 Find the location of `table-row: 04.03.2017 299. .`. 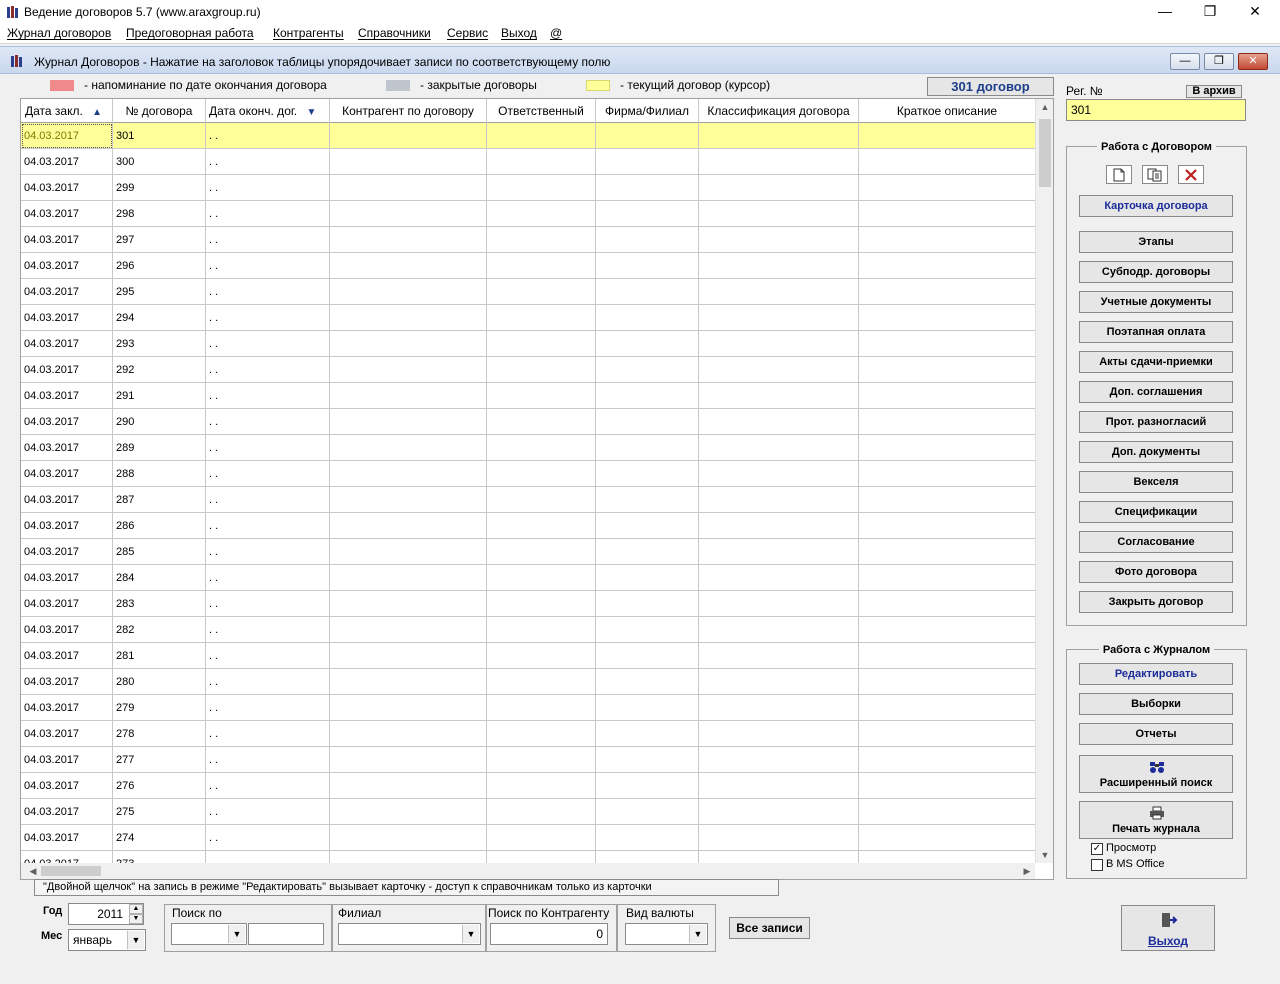

table-row: 04.03.2017 299. . is located at coordinates (528, 188).